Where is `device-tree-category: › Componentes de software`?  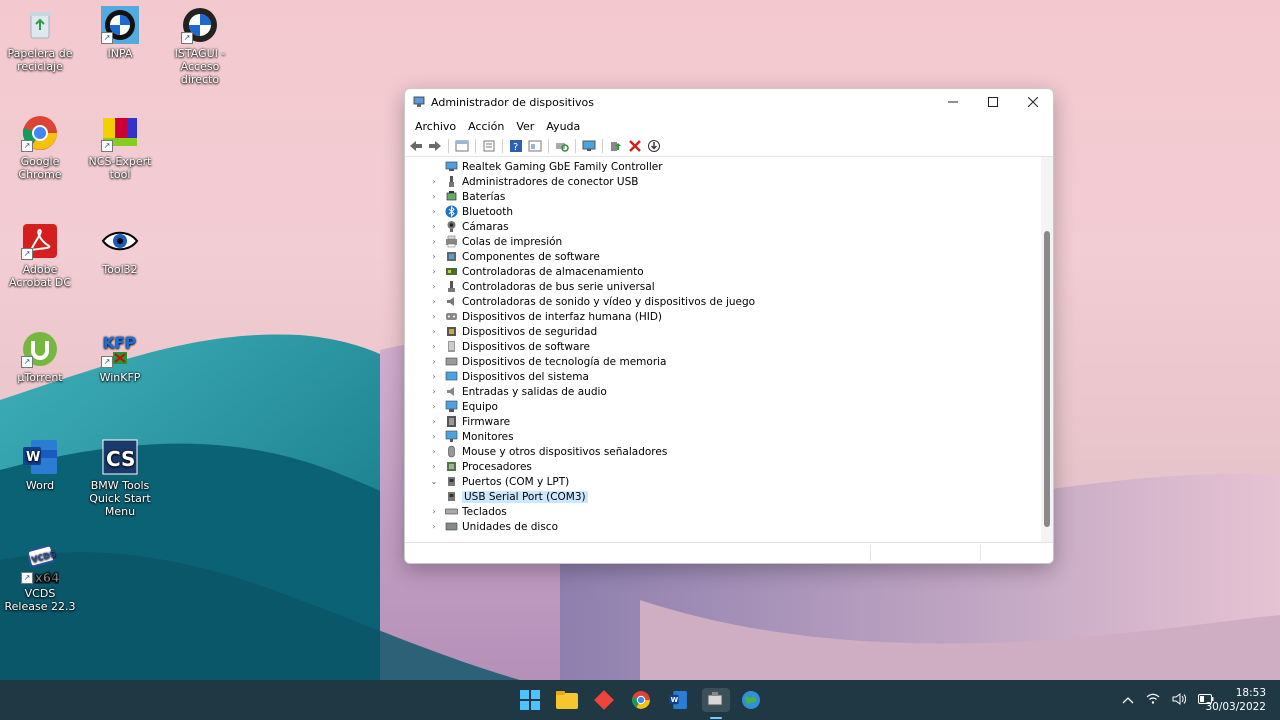 device-tree-category: › Componentes de software is located at coordinates (514, 256).